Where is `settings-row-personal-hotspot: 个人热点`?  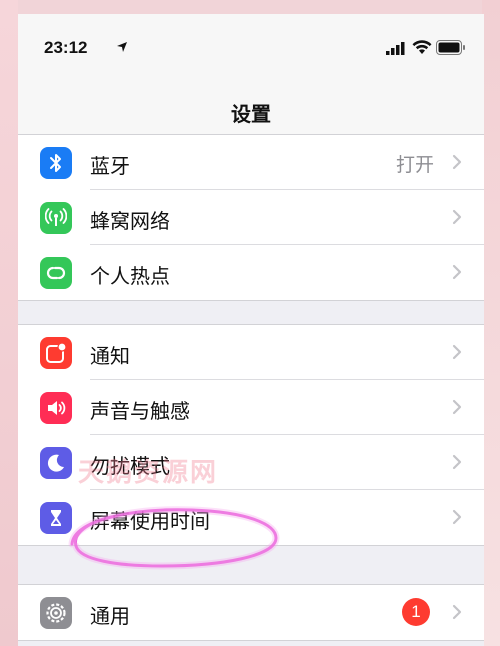 settings-row-personal-hotspot: 个人热点 is located at coordinates (251, 272).